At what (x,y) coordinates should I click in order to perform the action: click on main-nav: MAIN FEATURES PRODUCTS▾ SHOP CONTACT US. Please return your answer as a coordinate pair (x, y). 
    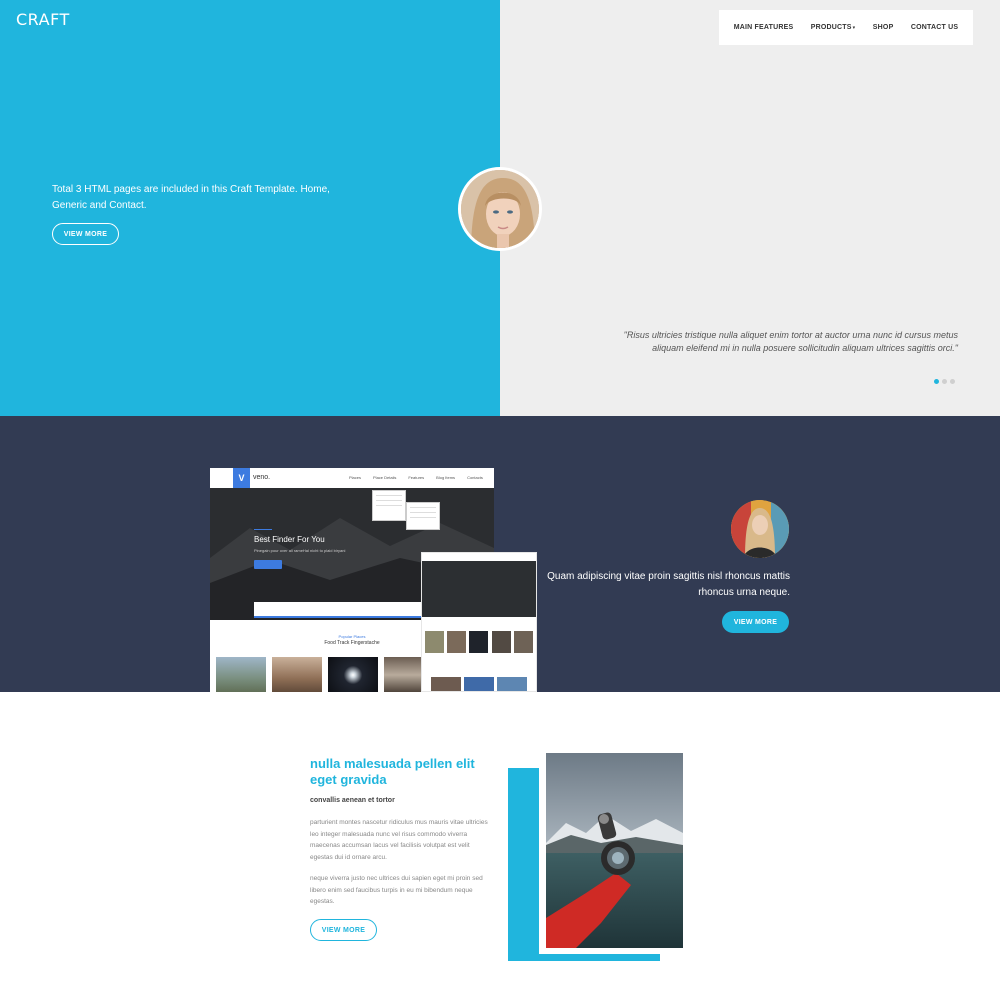
    Looking at the image, I should click on (846, 27).